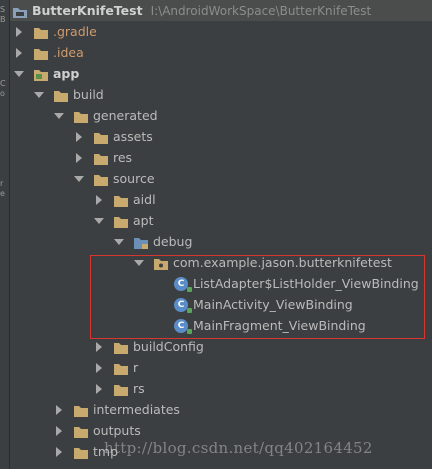 Image resolution: width=432 pixels, height=469 pixels. What do you see at coordinates (117, 430) in the screenshot?
I see `tree-item-label: outputs` at bounding box center [117, 430].